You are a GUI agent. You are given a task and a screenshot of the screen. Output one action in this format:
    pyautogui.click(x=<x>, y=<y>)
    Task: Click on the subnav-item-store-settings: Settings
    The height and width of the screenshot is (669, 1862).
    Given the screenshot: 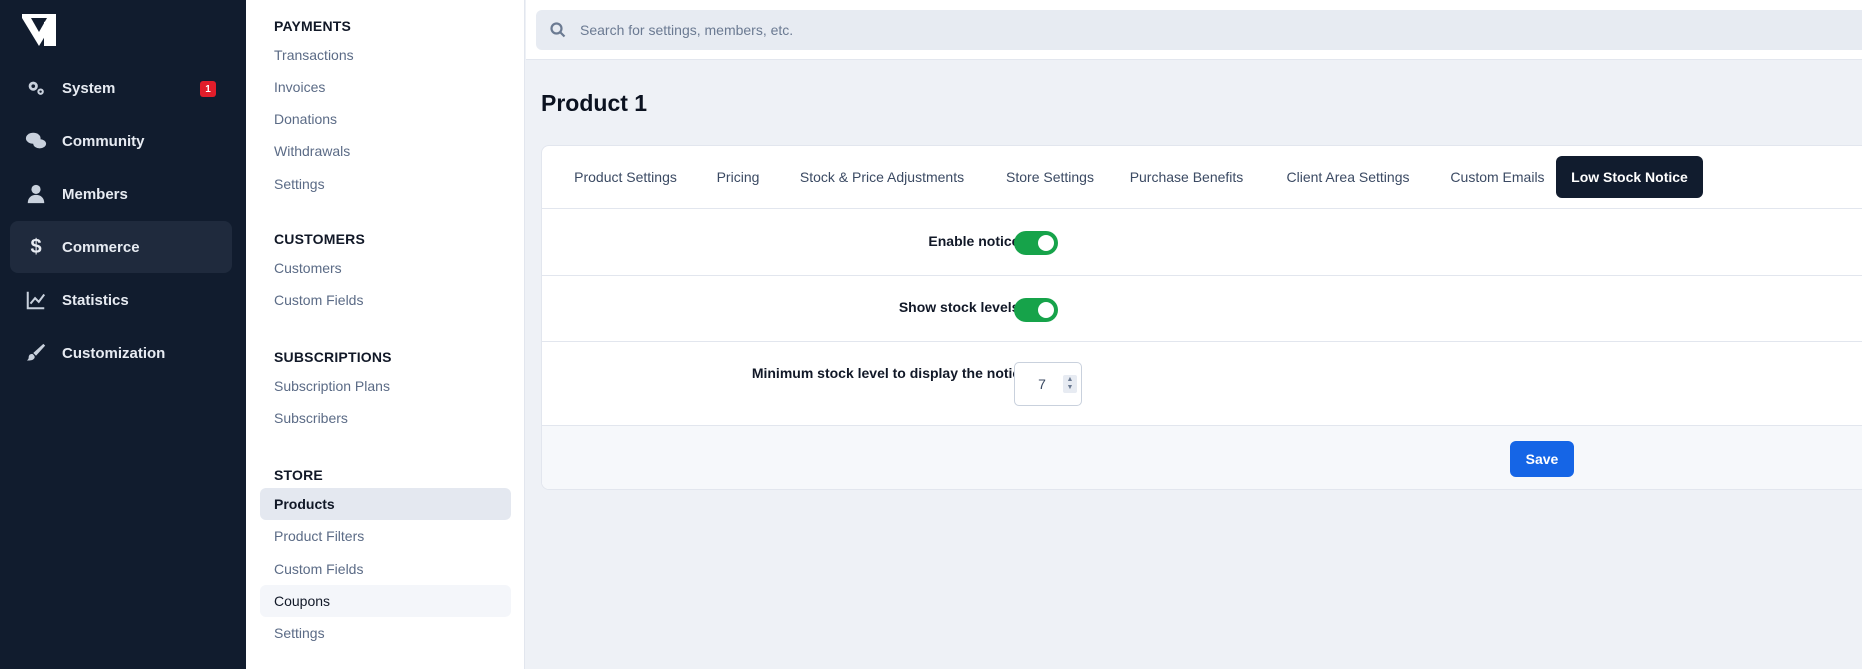 What is the action you would take?
    pyautogui.click(x=385, y=633)
    